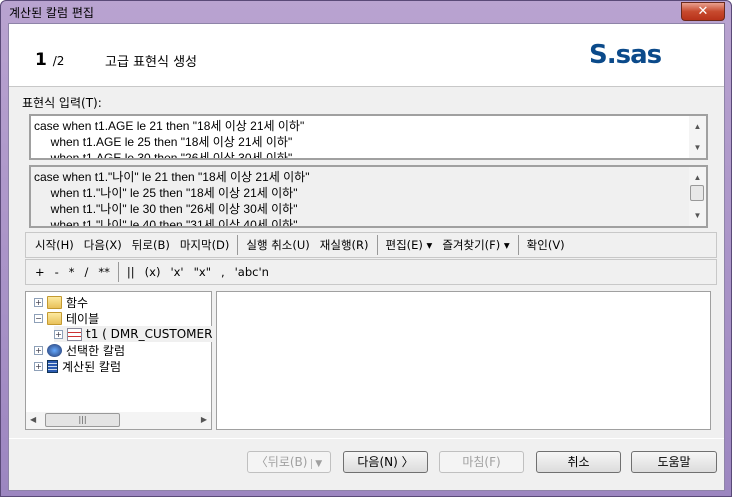  I want to click on tree-item-table-t1: + t1 ( DMR_CUSTOMER, so click(135, 334).